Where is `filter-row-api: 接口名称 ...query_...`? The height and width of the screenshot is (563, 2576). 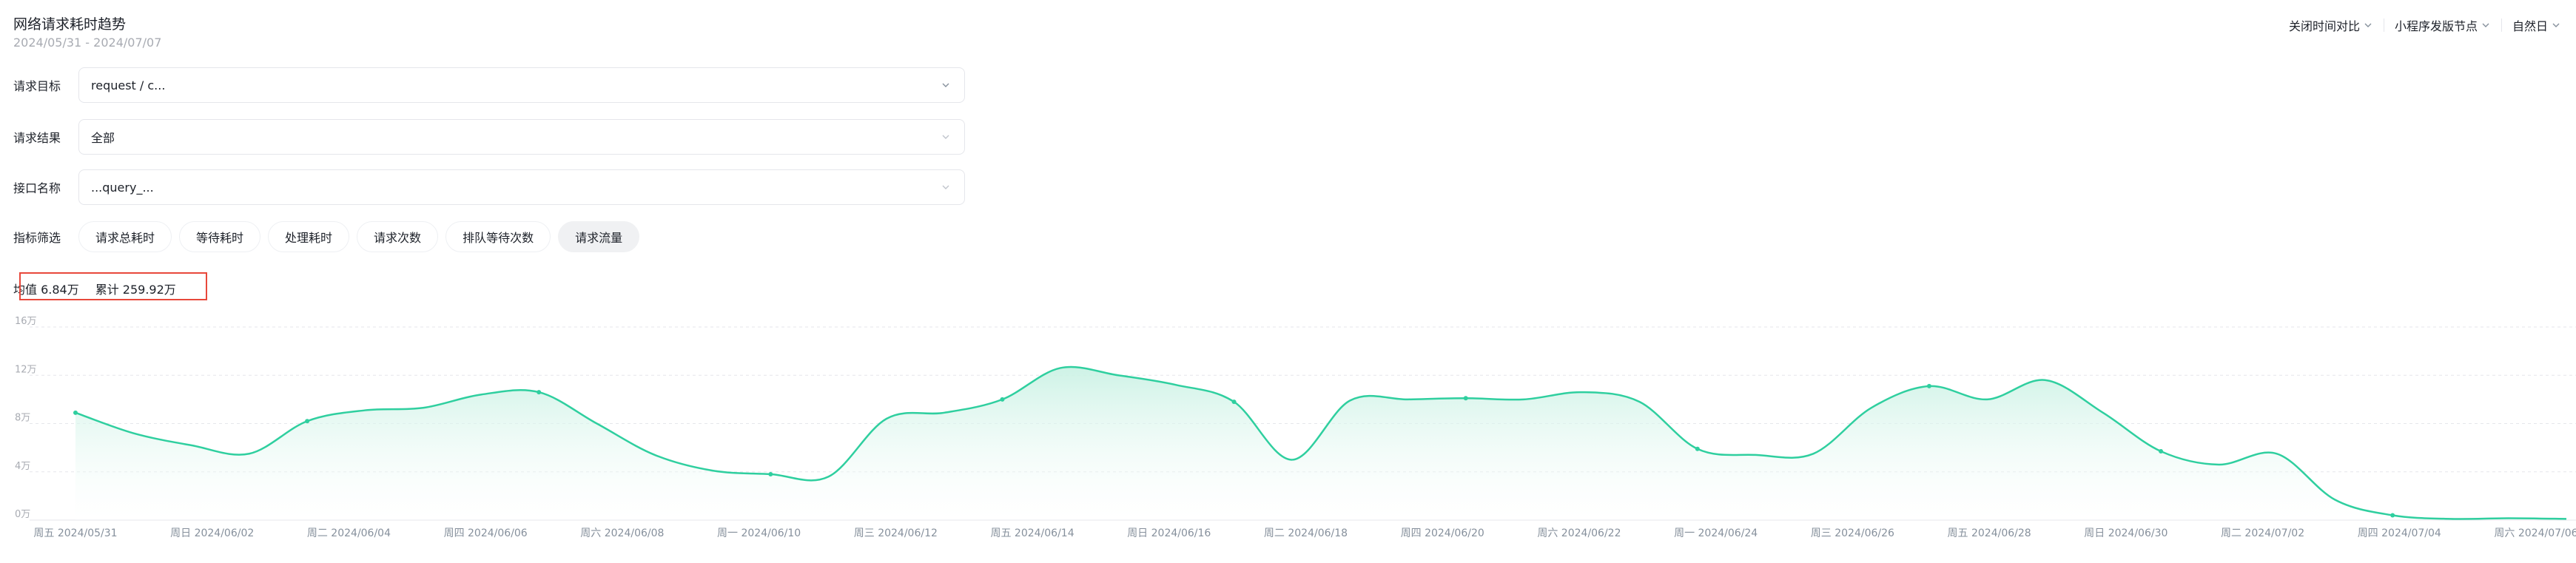 filter-row-api: 接口名称 ...query_... is located at coordinates (489, 187).